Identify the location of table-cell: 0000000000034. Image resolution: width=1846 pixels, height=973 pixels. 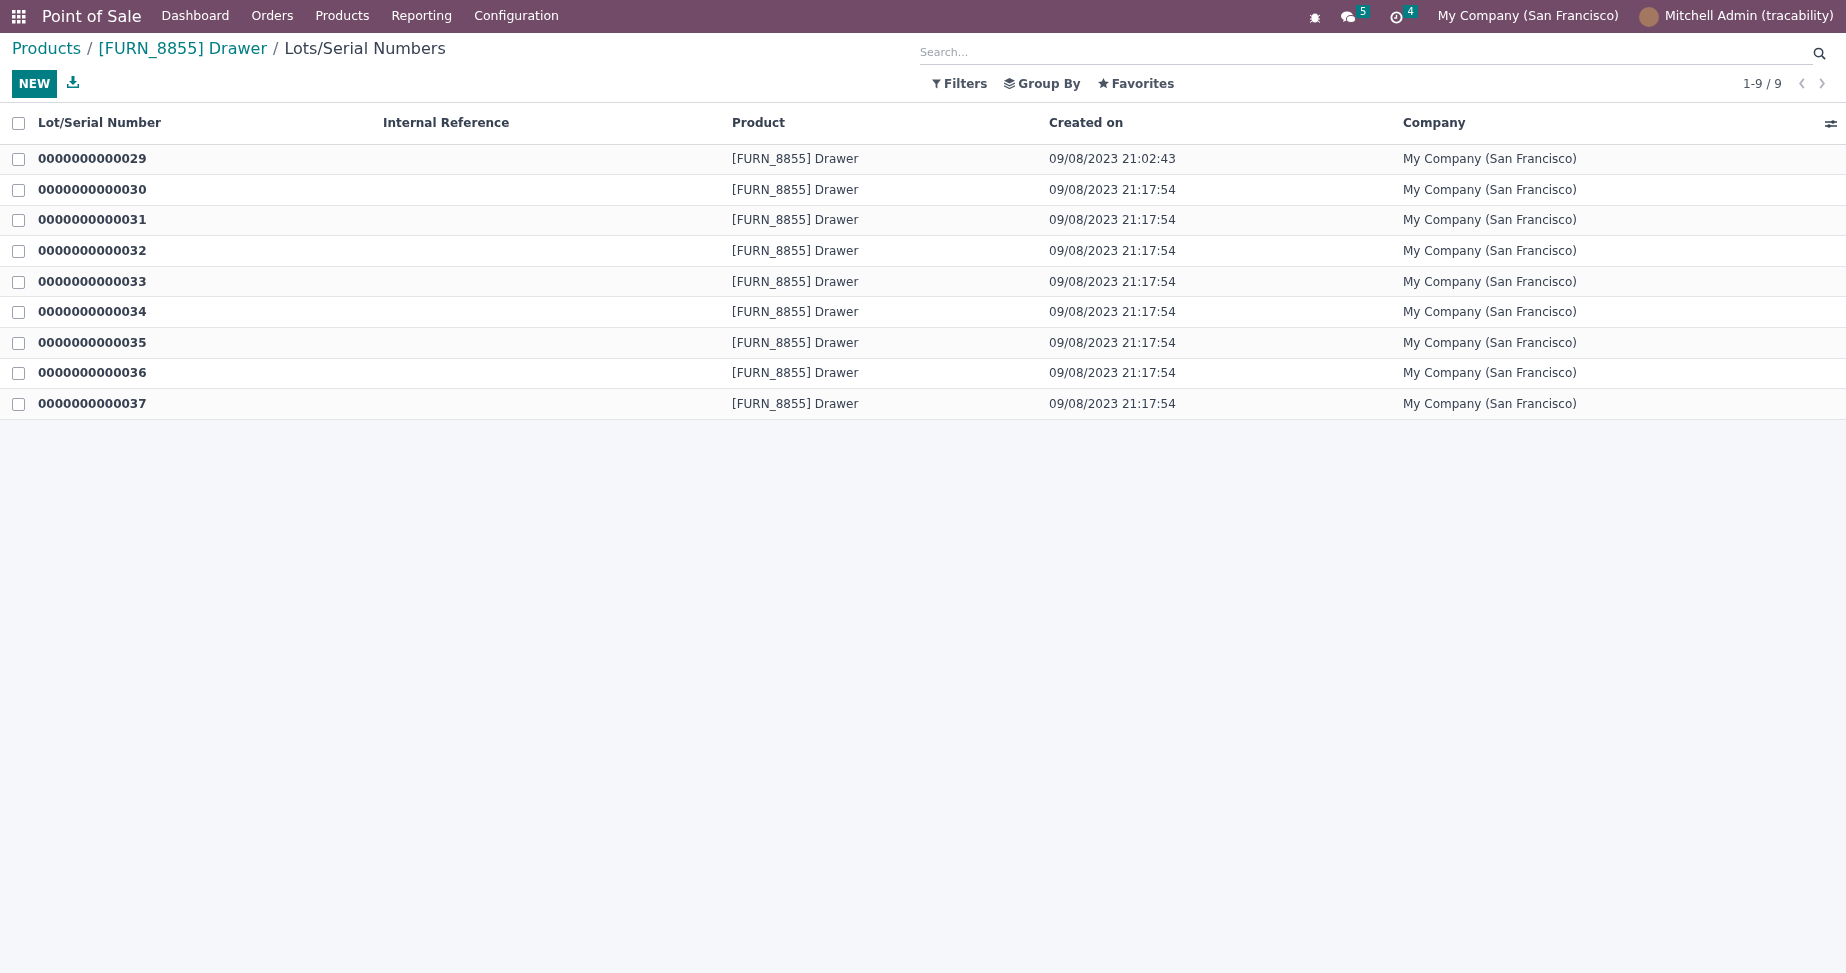
(92, 312).